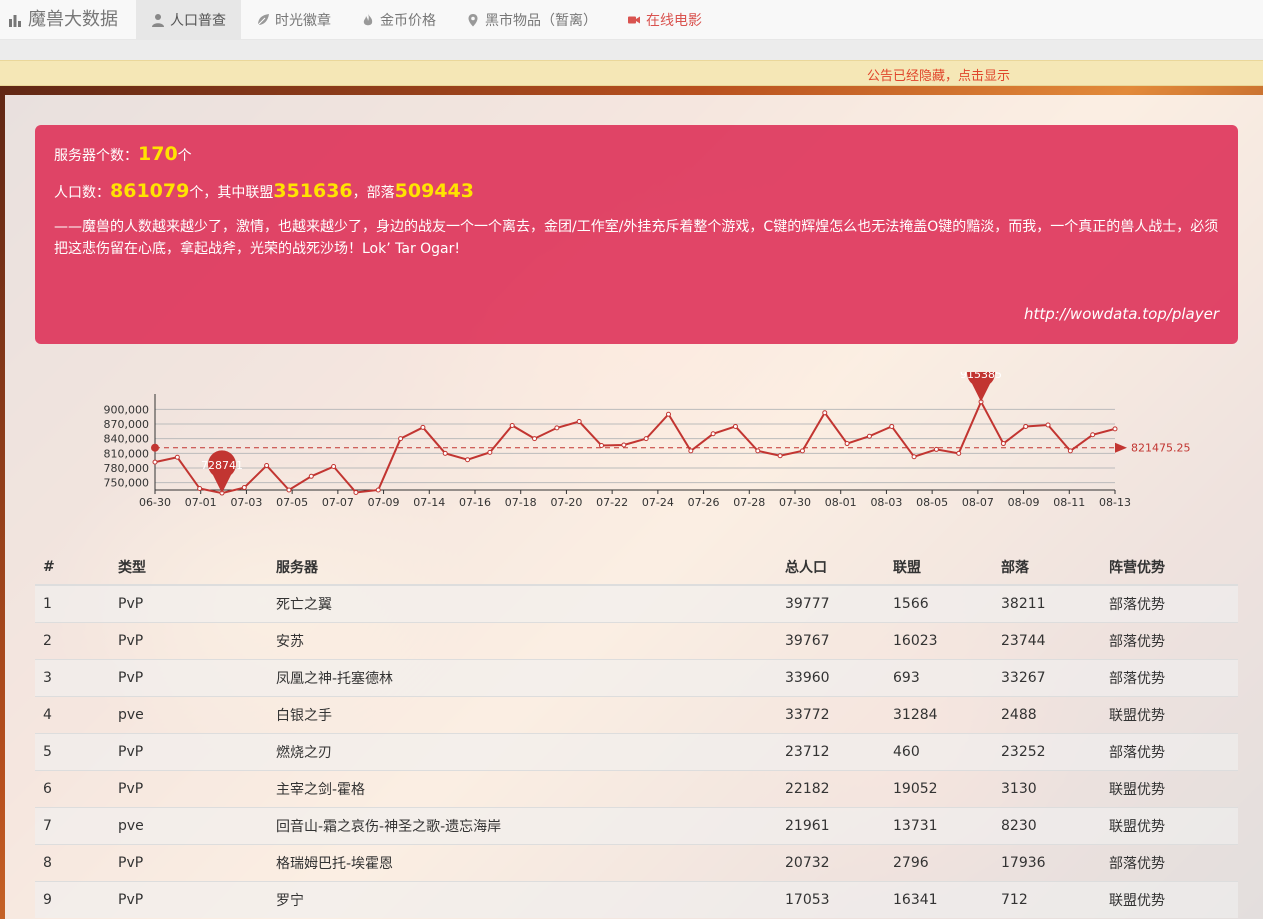 The image size is (1263, 919). What do you see at coordinates (1047, 788) in the screenshot?
I see `cell-horde: 3130` at bounding box center [1047, 788].